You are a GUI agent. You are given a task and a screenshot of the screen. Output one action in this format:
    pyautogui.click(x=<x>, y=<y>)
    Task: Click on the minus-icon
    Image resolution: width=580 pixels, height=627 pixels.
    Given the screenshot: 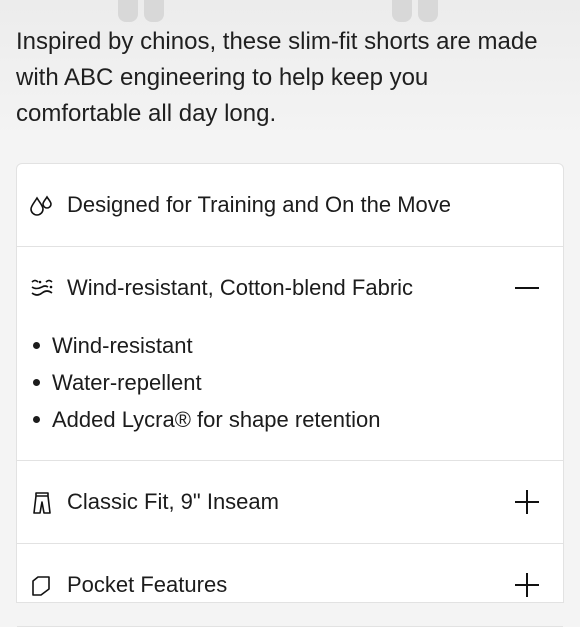 What is the action you would take?
    pyautogui.click(x=528, y=288)
    